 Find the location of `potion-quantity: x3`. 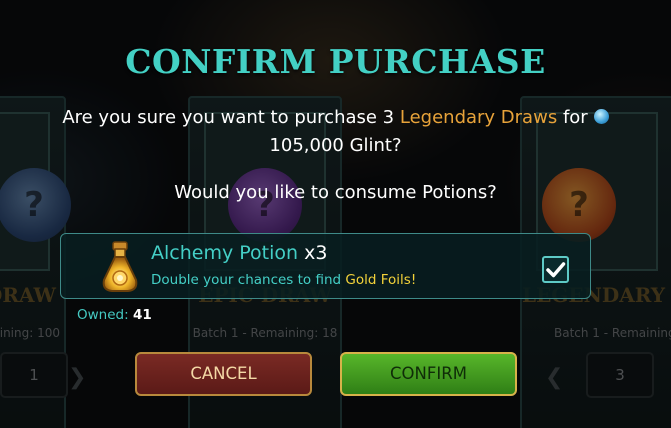

potion-quantity: x3 is located at coordinates (316, 253).